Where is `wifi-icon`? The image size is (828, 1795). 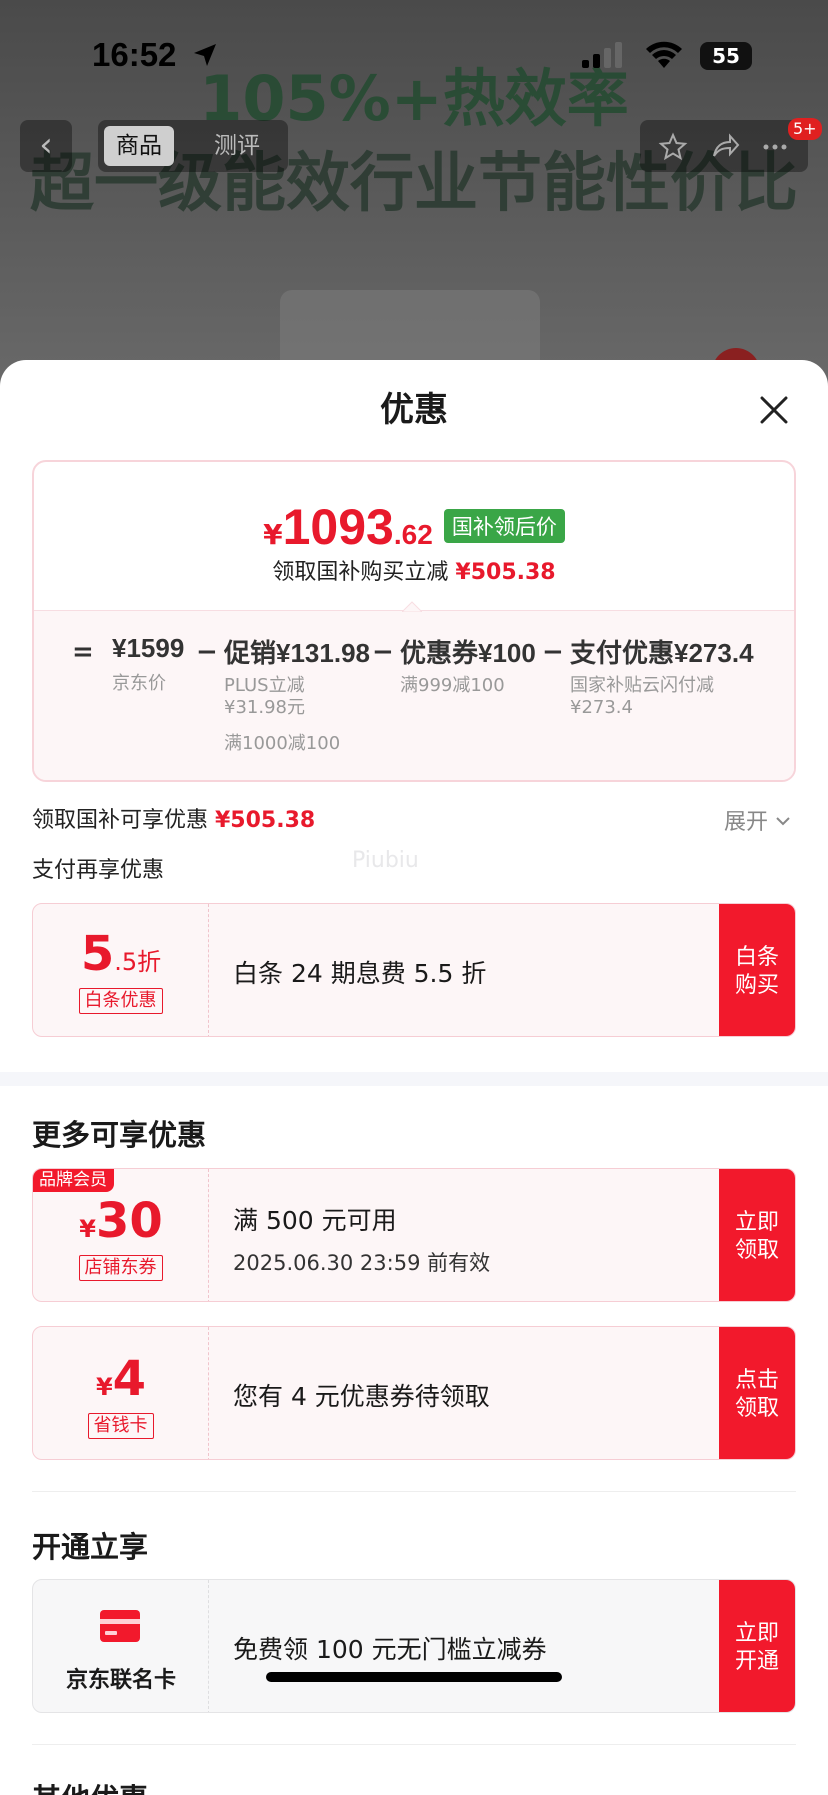
wifi-icon is located at coordinates (664, 54).